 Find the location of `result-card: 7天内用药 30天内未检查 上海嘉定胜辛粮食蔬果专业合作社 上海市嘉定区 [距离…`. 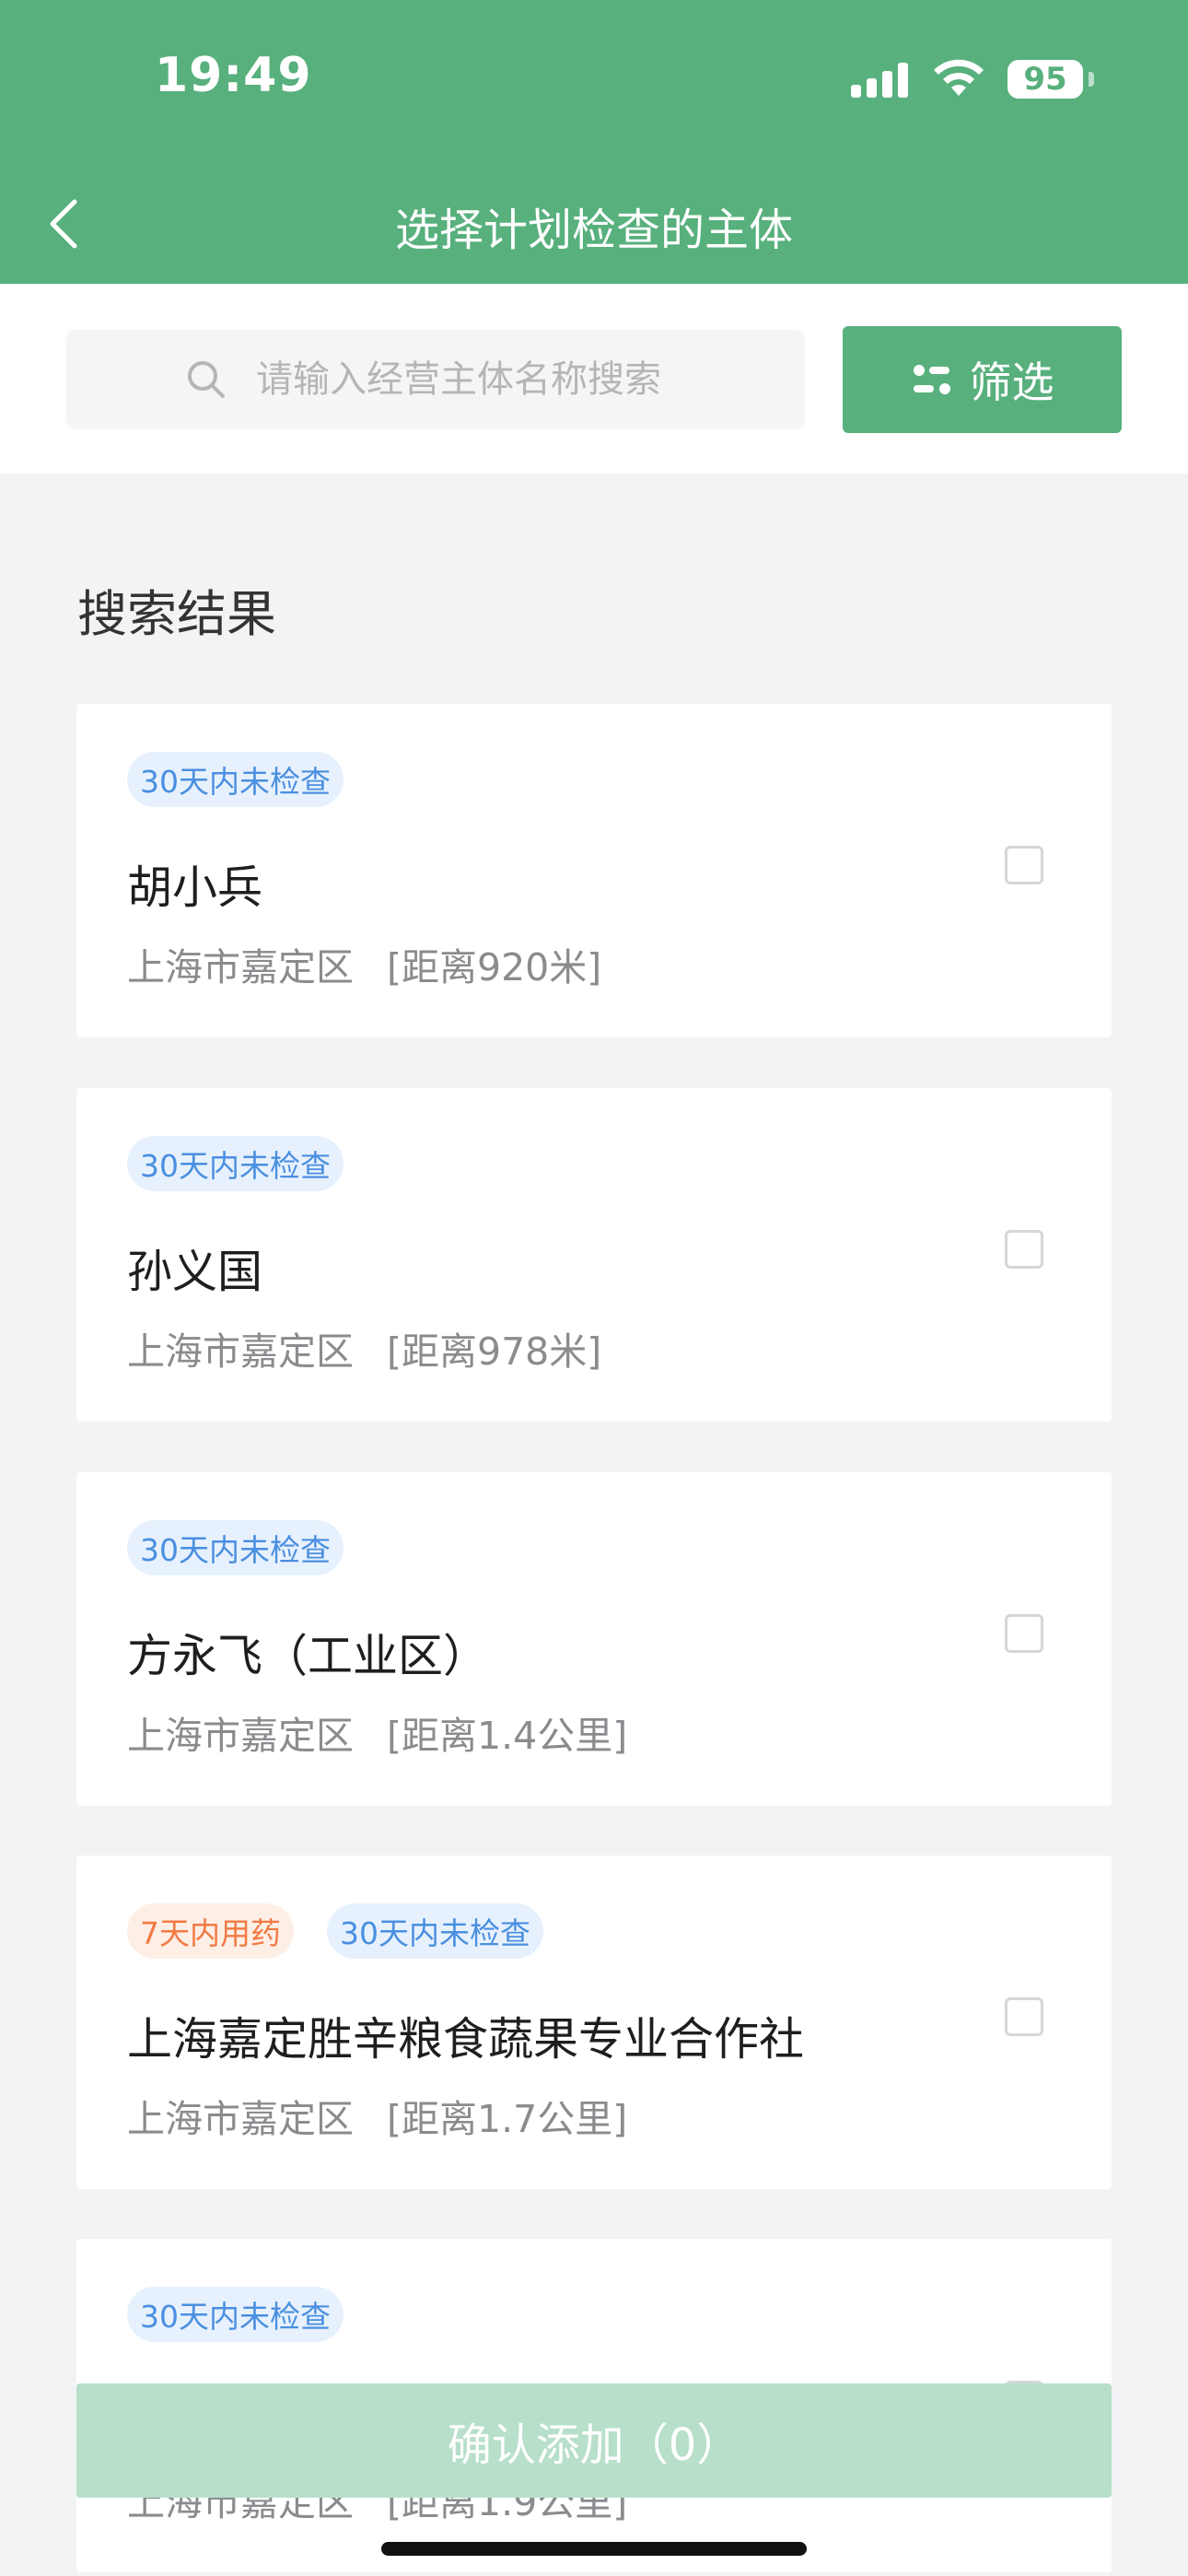

result-card: 7天内用药 30天内未检查 上海嘉定胜辛粮食蔬果专业合作社 上海市嘉定区 [距离… is located at coordinates (594, 2022).